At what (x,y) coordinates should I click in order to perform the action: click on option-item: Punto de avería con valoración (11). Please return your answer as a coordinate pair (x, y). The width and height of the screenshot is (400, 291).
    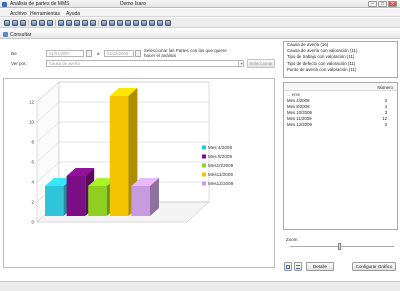
    Looking at the image, I should click on (340, 70).